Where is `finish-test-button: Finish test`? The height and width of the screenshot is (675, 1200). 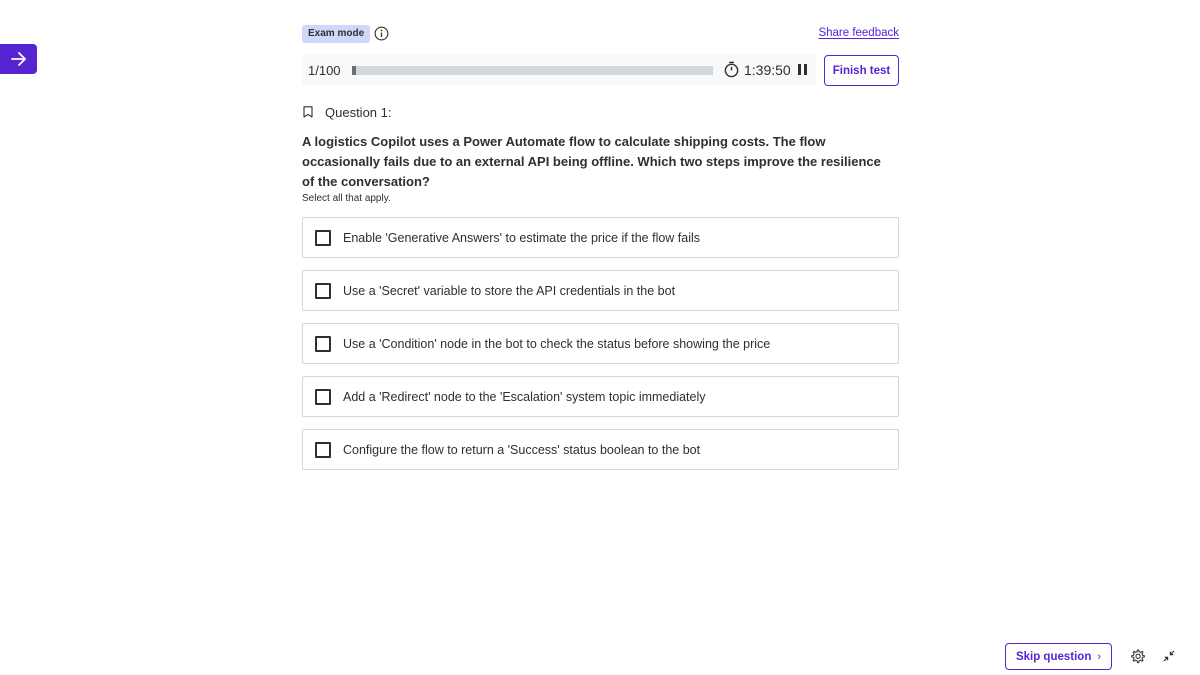 finish-test-button: Finish test is located at coordinates (861, 70).